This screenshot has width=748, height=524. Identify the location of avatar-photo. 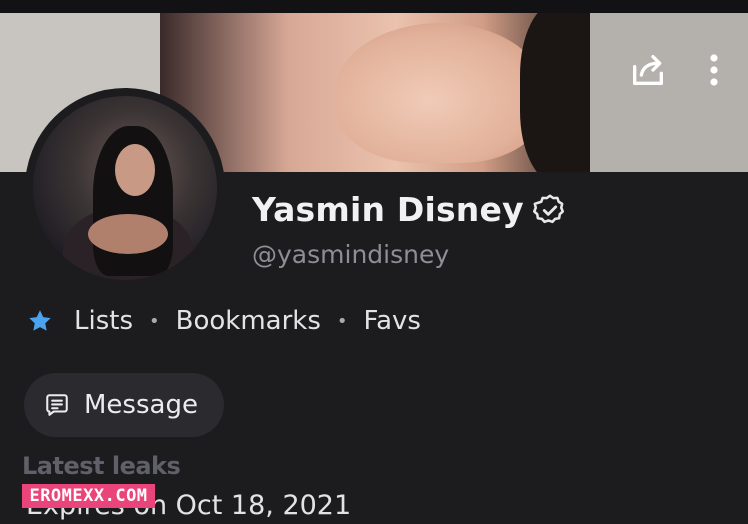
(125, 188).